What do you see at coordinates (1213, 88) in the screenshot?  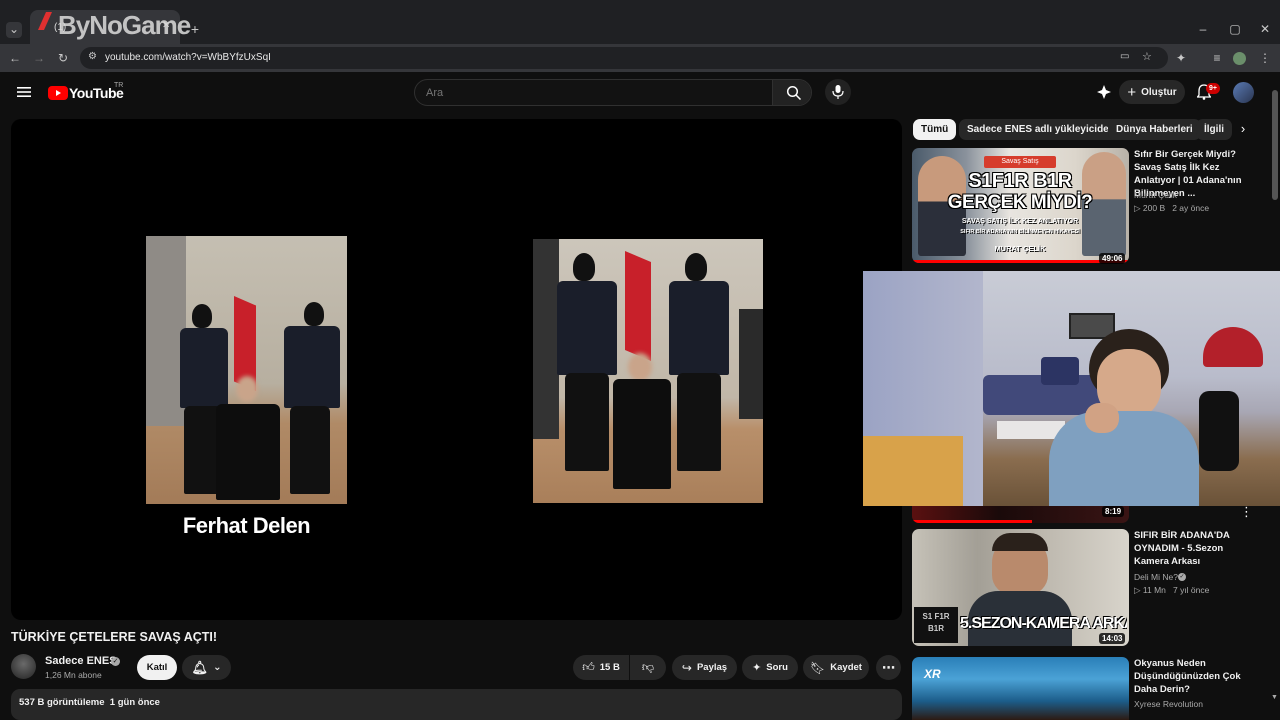 I see `notification-badge: 9+` at bounding box center [1213, 88].